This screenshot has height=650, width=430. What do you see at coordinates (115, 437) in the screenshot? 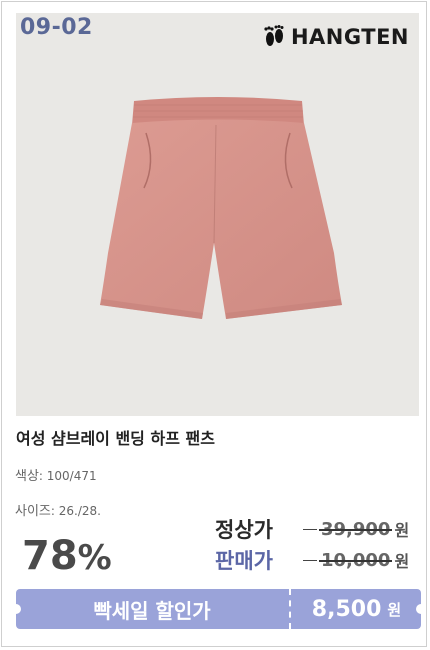
I see `product-title: 여성 샴브레이 밴딩 하프 팬츠` at bounding box center [115, 437].